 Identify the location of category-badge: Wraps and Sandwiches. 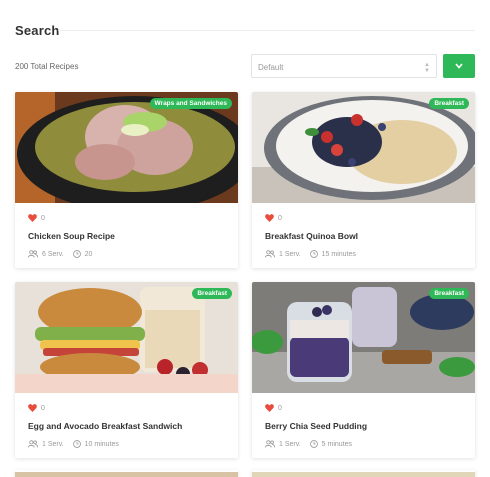
(190, 103).